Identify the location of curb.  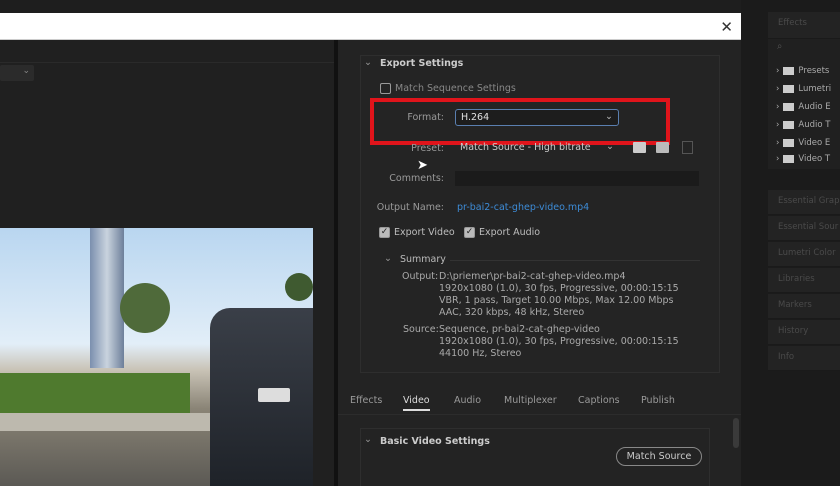
(120, 422).